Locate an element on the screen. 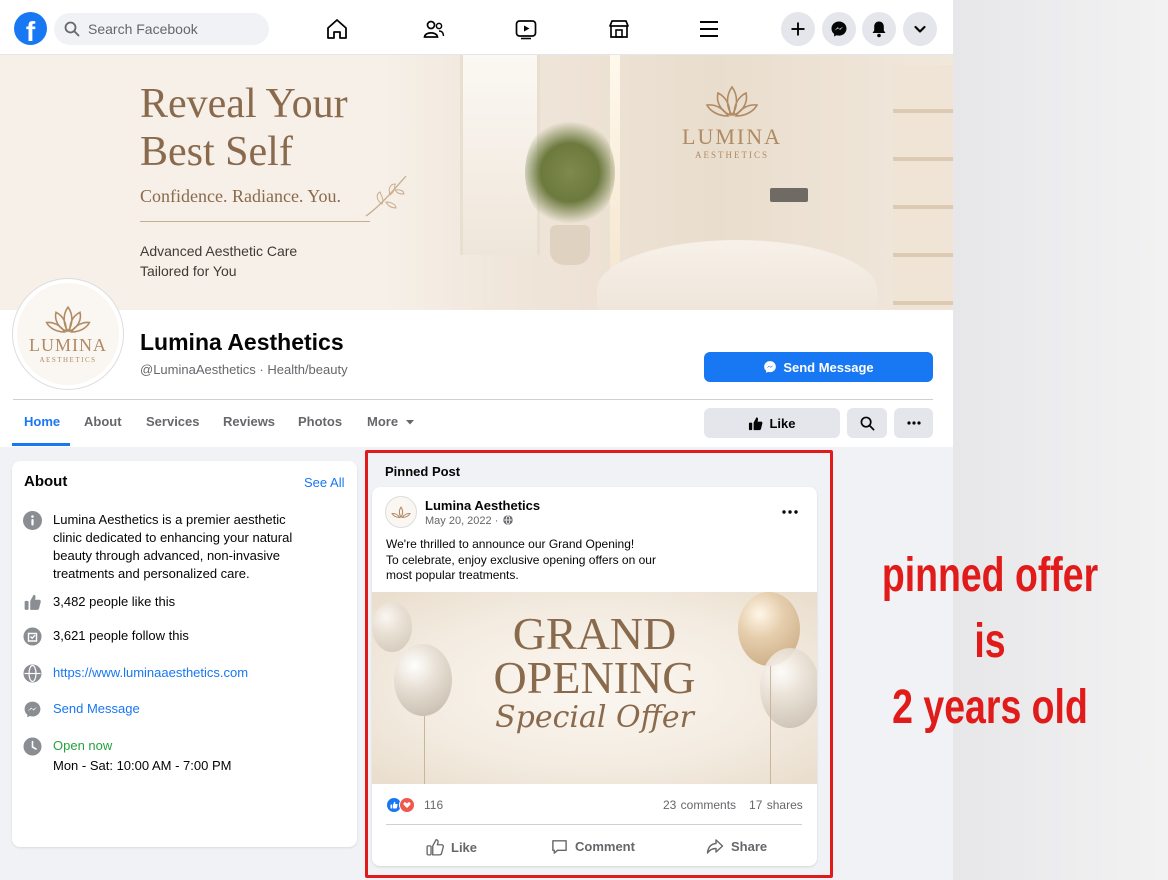  search-page-button is located at coordinates (867, 423).